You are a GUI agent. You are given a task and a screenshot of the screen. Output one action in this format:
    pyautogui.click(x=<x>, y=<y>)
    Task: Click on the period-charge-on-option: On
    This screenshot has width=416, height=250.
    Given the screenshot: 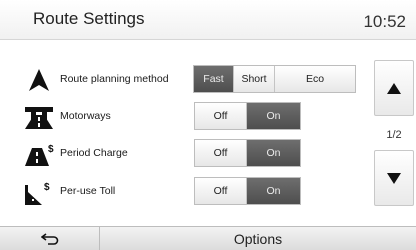 What is the action you would take?
    pyautogui.click(x=273, y=153)
    